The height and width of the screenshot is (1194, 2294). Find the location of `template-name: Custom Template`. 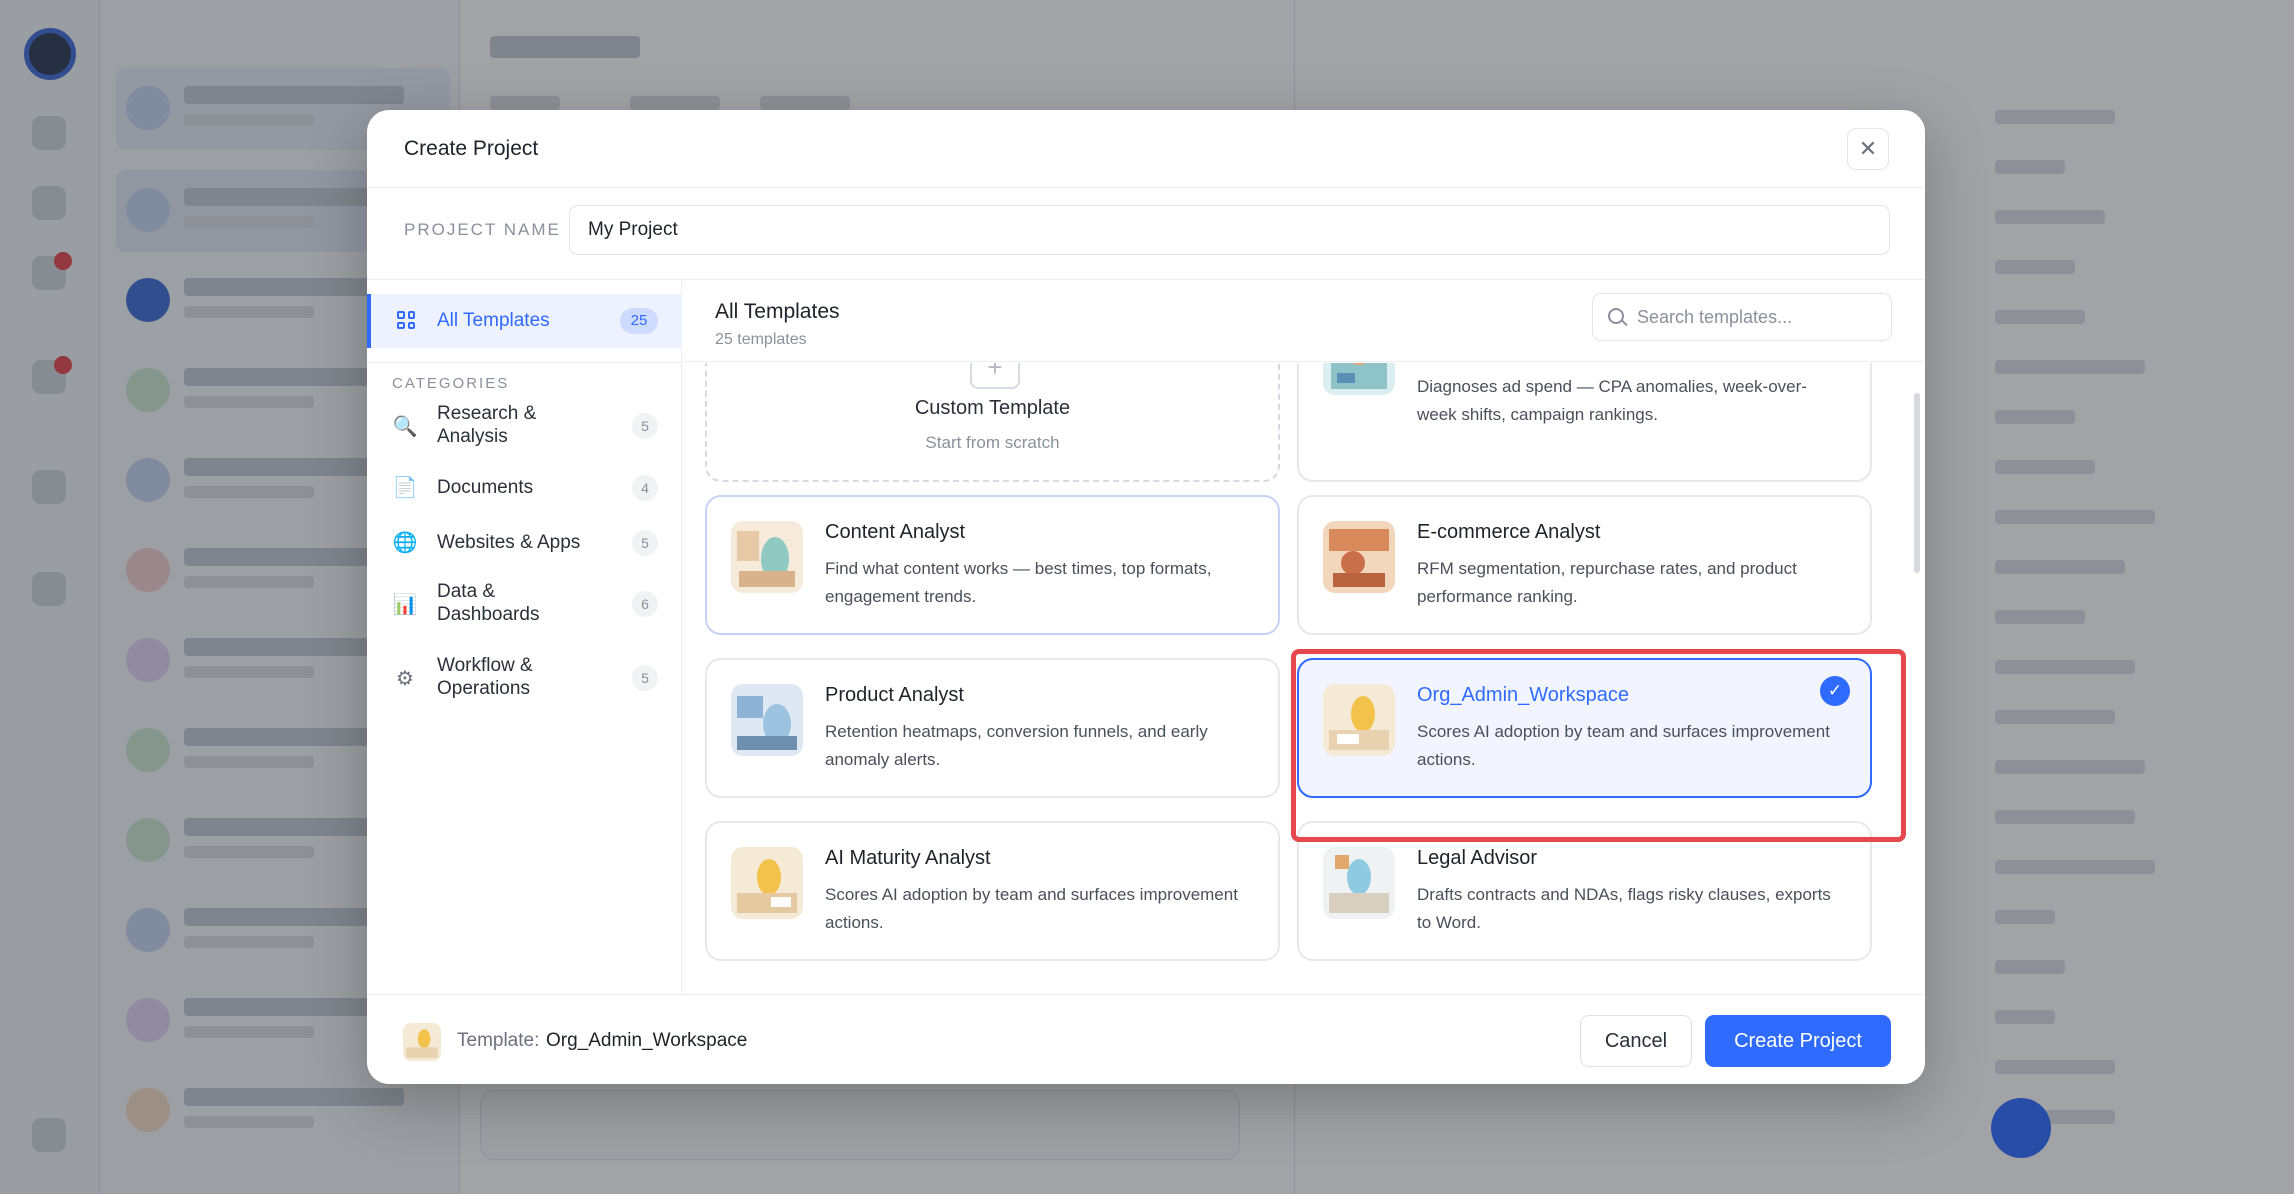

template-name: Custom Template is located at coordinates (992, 408).